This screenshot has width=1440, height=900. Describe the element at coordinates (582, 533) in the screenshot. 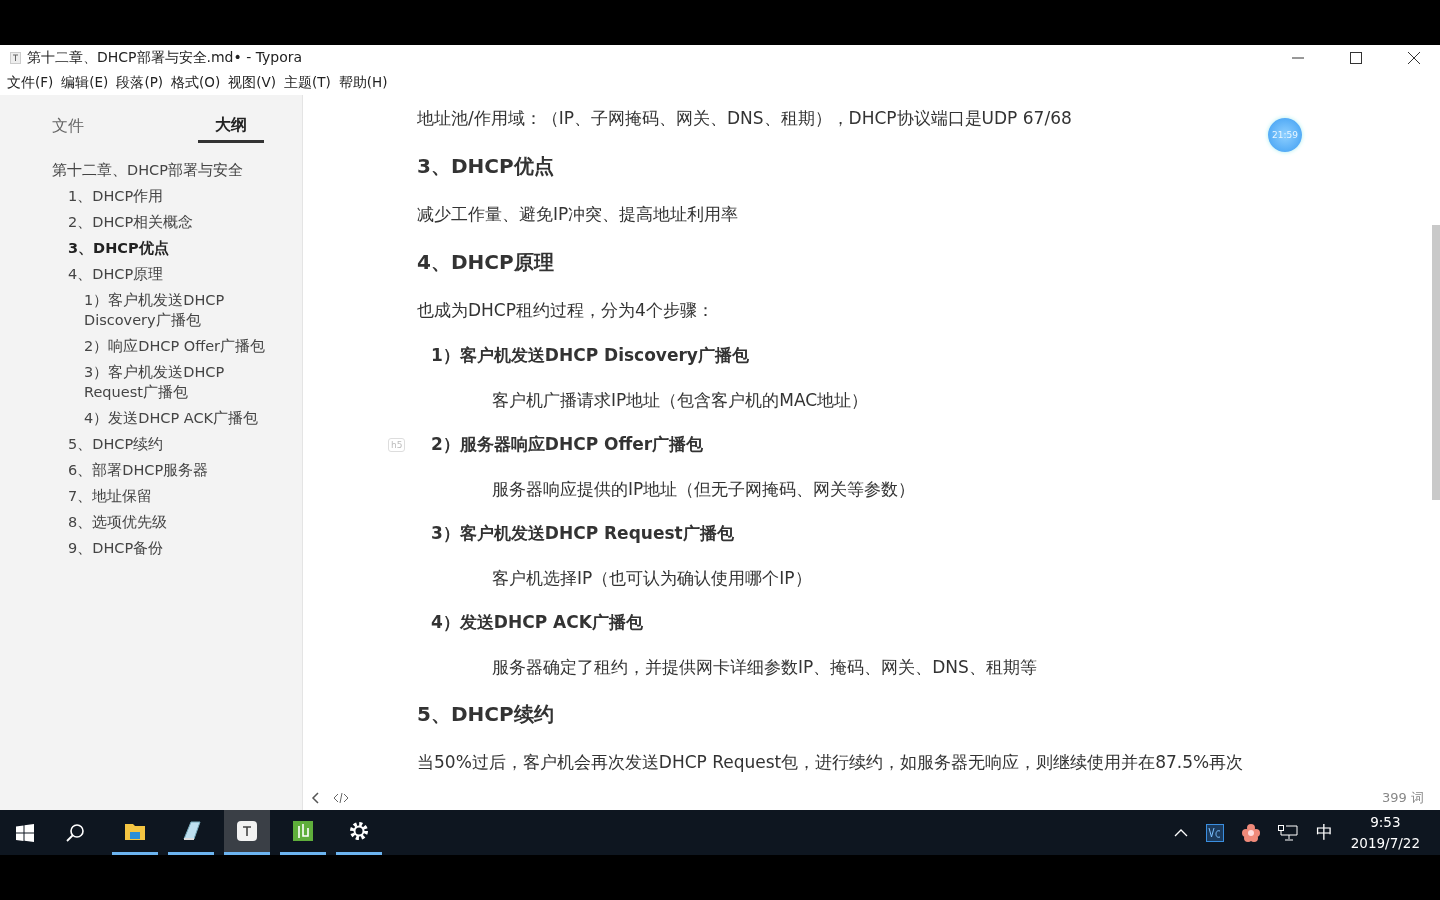

I see `subsection-heading: 3）客户机发送DHCP Request广播包` at that location.